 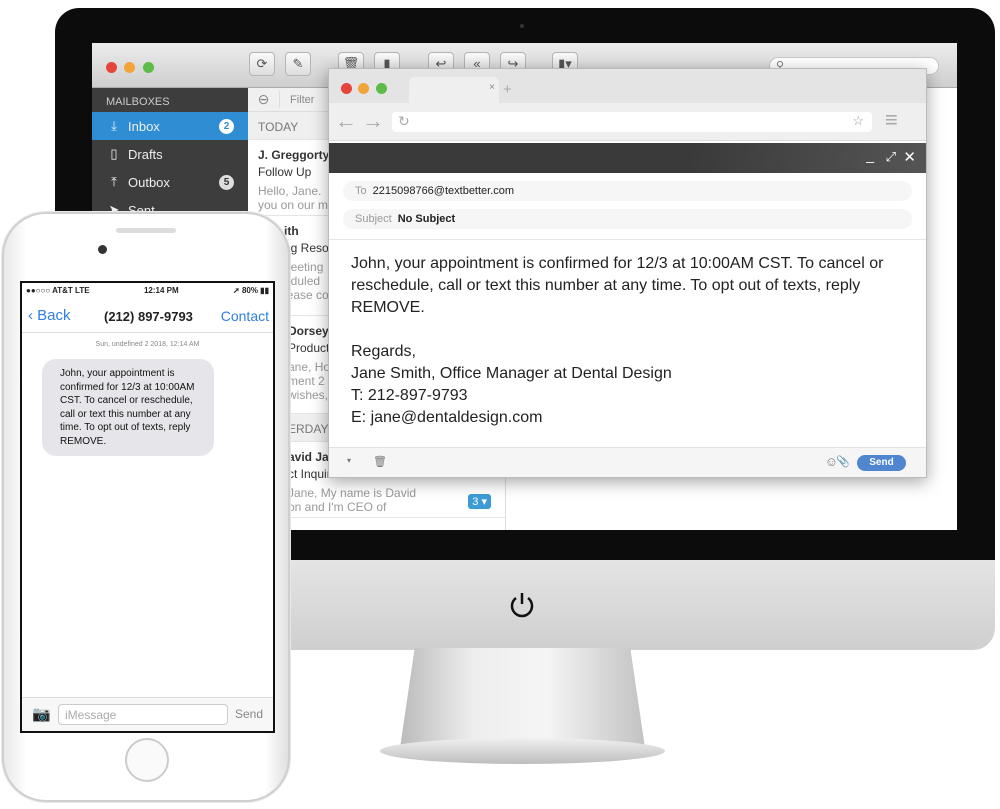 What do you see at coordinates (891, 120) in the screenshot?
I see `menu-icon: ≡` at bounding box center [891, 120].